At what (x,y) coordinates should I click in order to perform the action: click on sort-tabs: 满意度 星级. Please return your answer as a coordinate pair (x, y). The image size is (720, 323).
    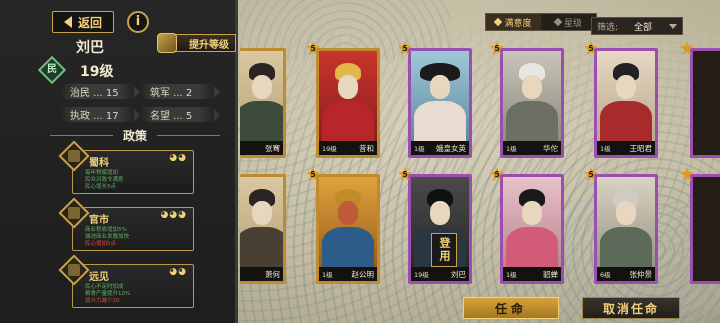
    Looking at the image, I should click on (541, 22).